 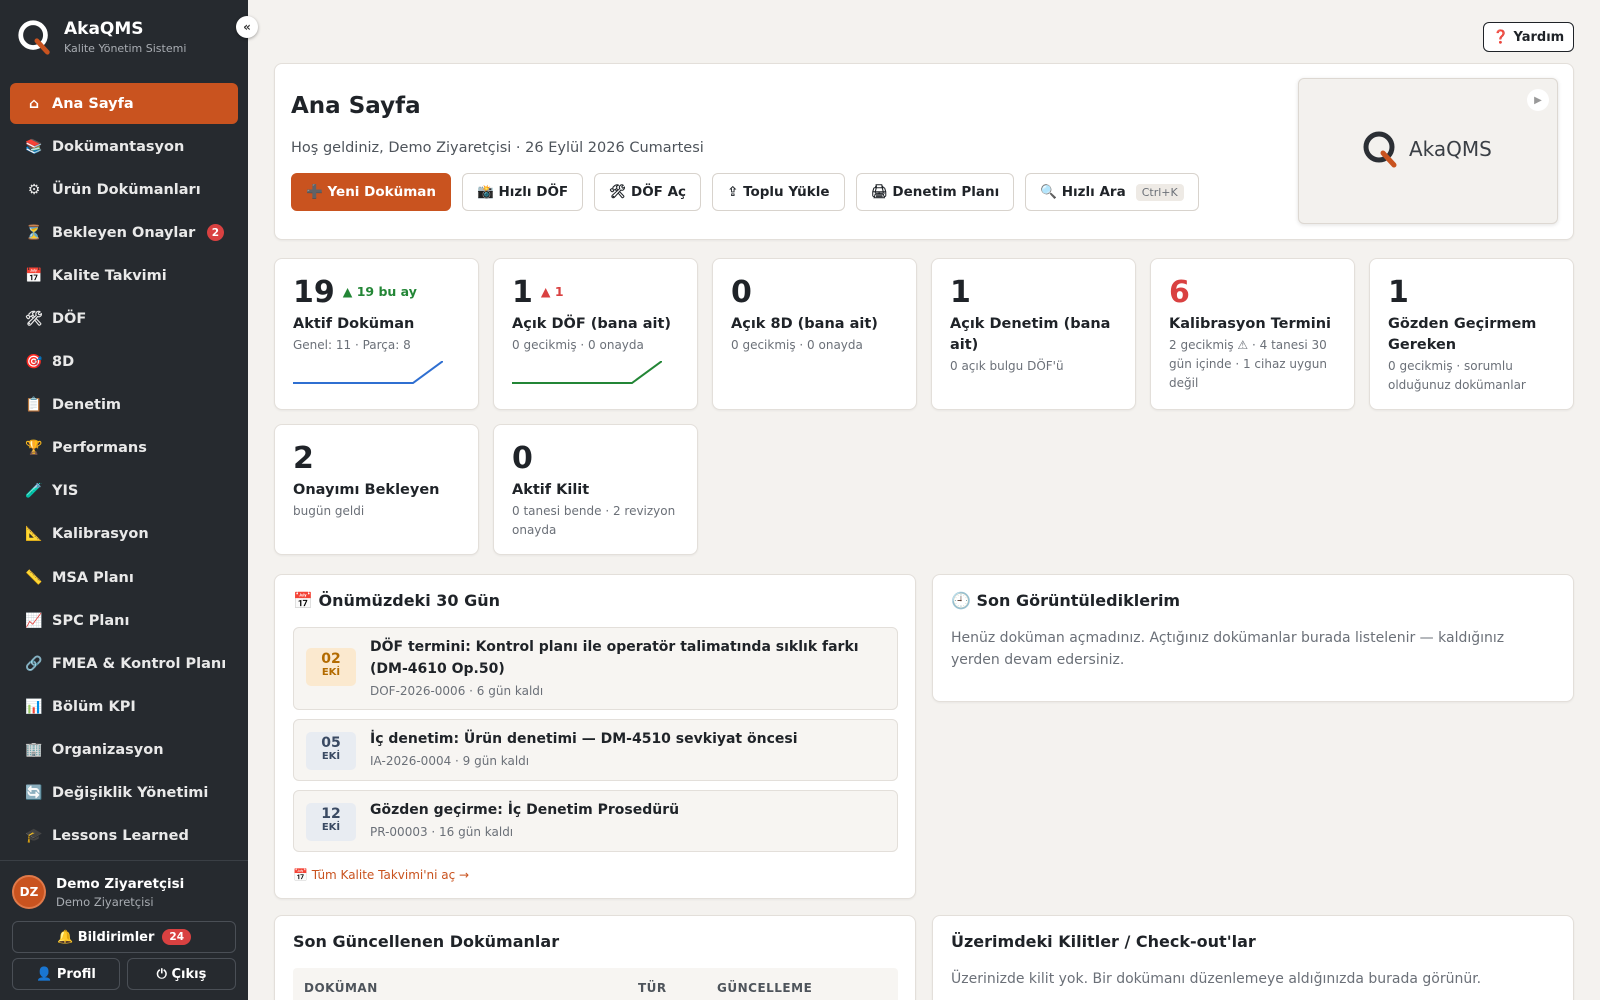 What do you see at coordinates (592, 324) in the screenshot?
I see `stat-label: Açık DÖF (bana ait)` at bounding box center [592, 324].